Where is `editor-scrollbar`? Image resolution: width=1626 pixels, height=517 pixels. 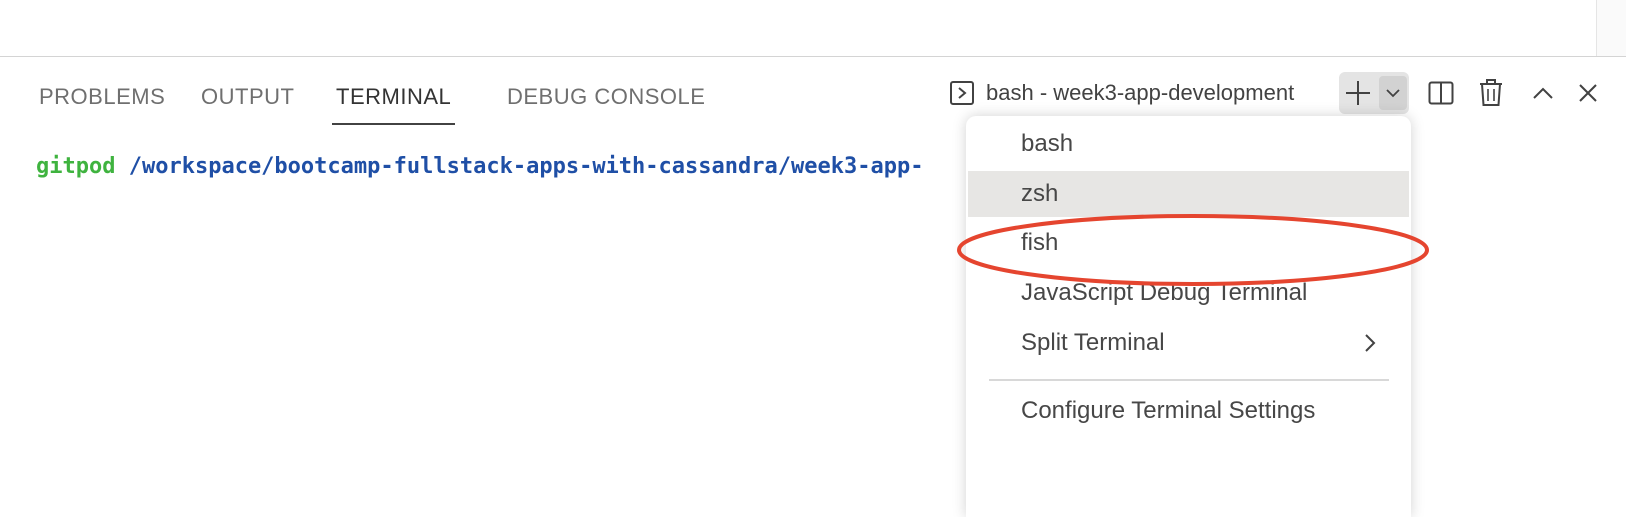
editor-scrollbar is located at coordinates (1611, 28).